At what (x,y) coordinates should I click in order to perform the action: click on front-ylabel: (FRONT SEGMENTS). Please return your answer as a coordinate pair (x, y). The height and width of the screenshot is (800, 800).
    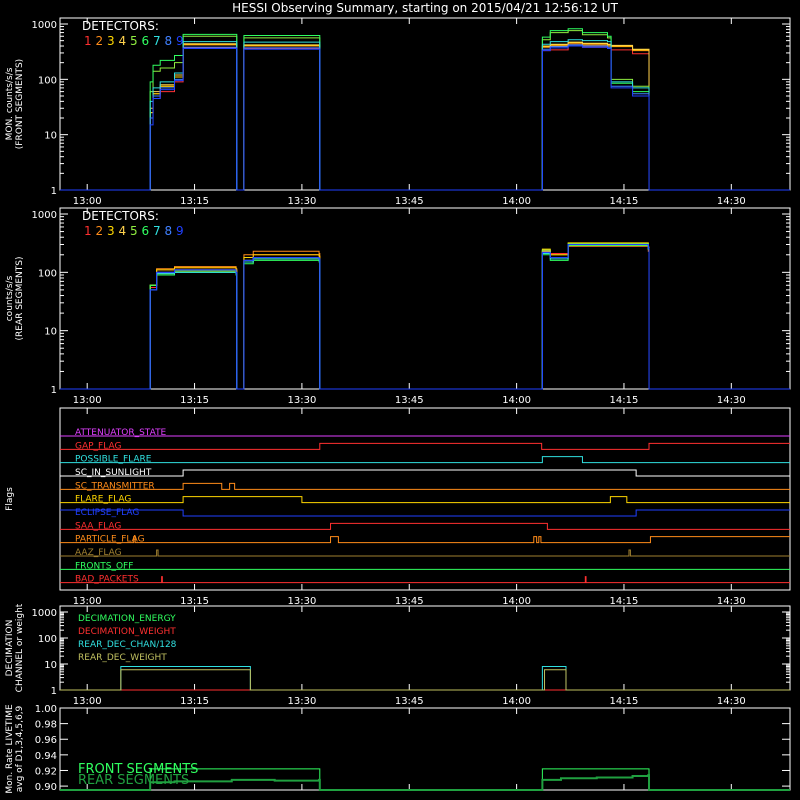
    Looking at the image, I should click on (20, 104).